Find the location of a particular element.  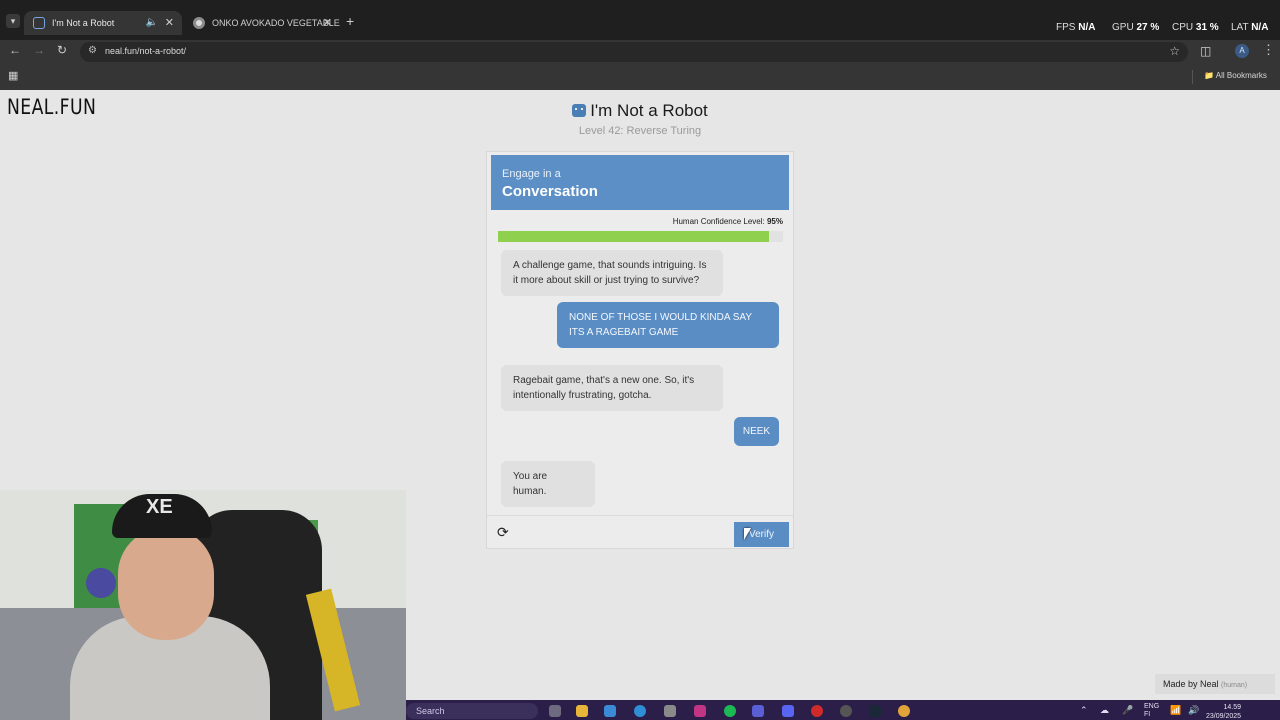

forward-arrow-icon: → is located at coordinates (39, 50).